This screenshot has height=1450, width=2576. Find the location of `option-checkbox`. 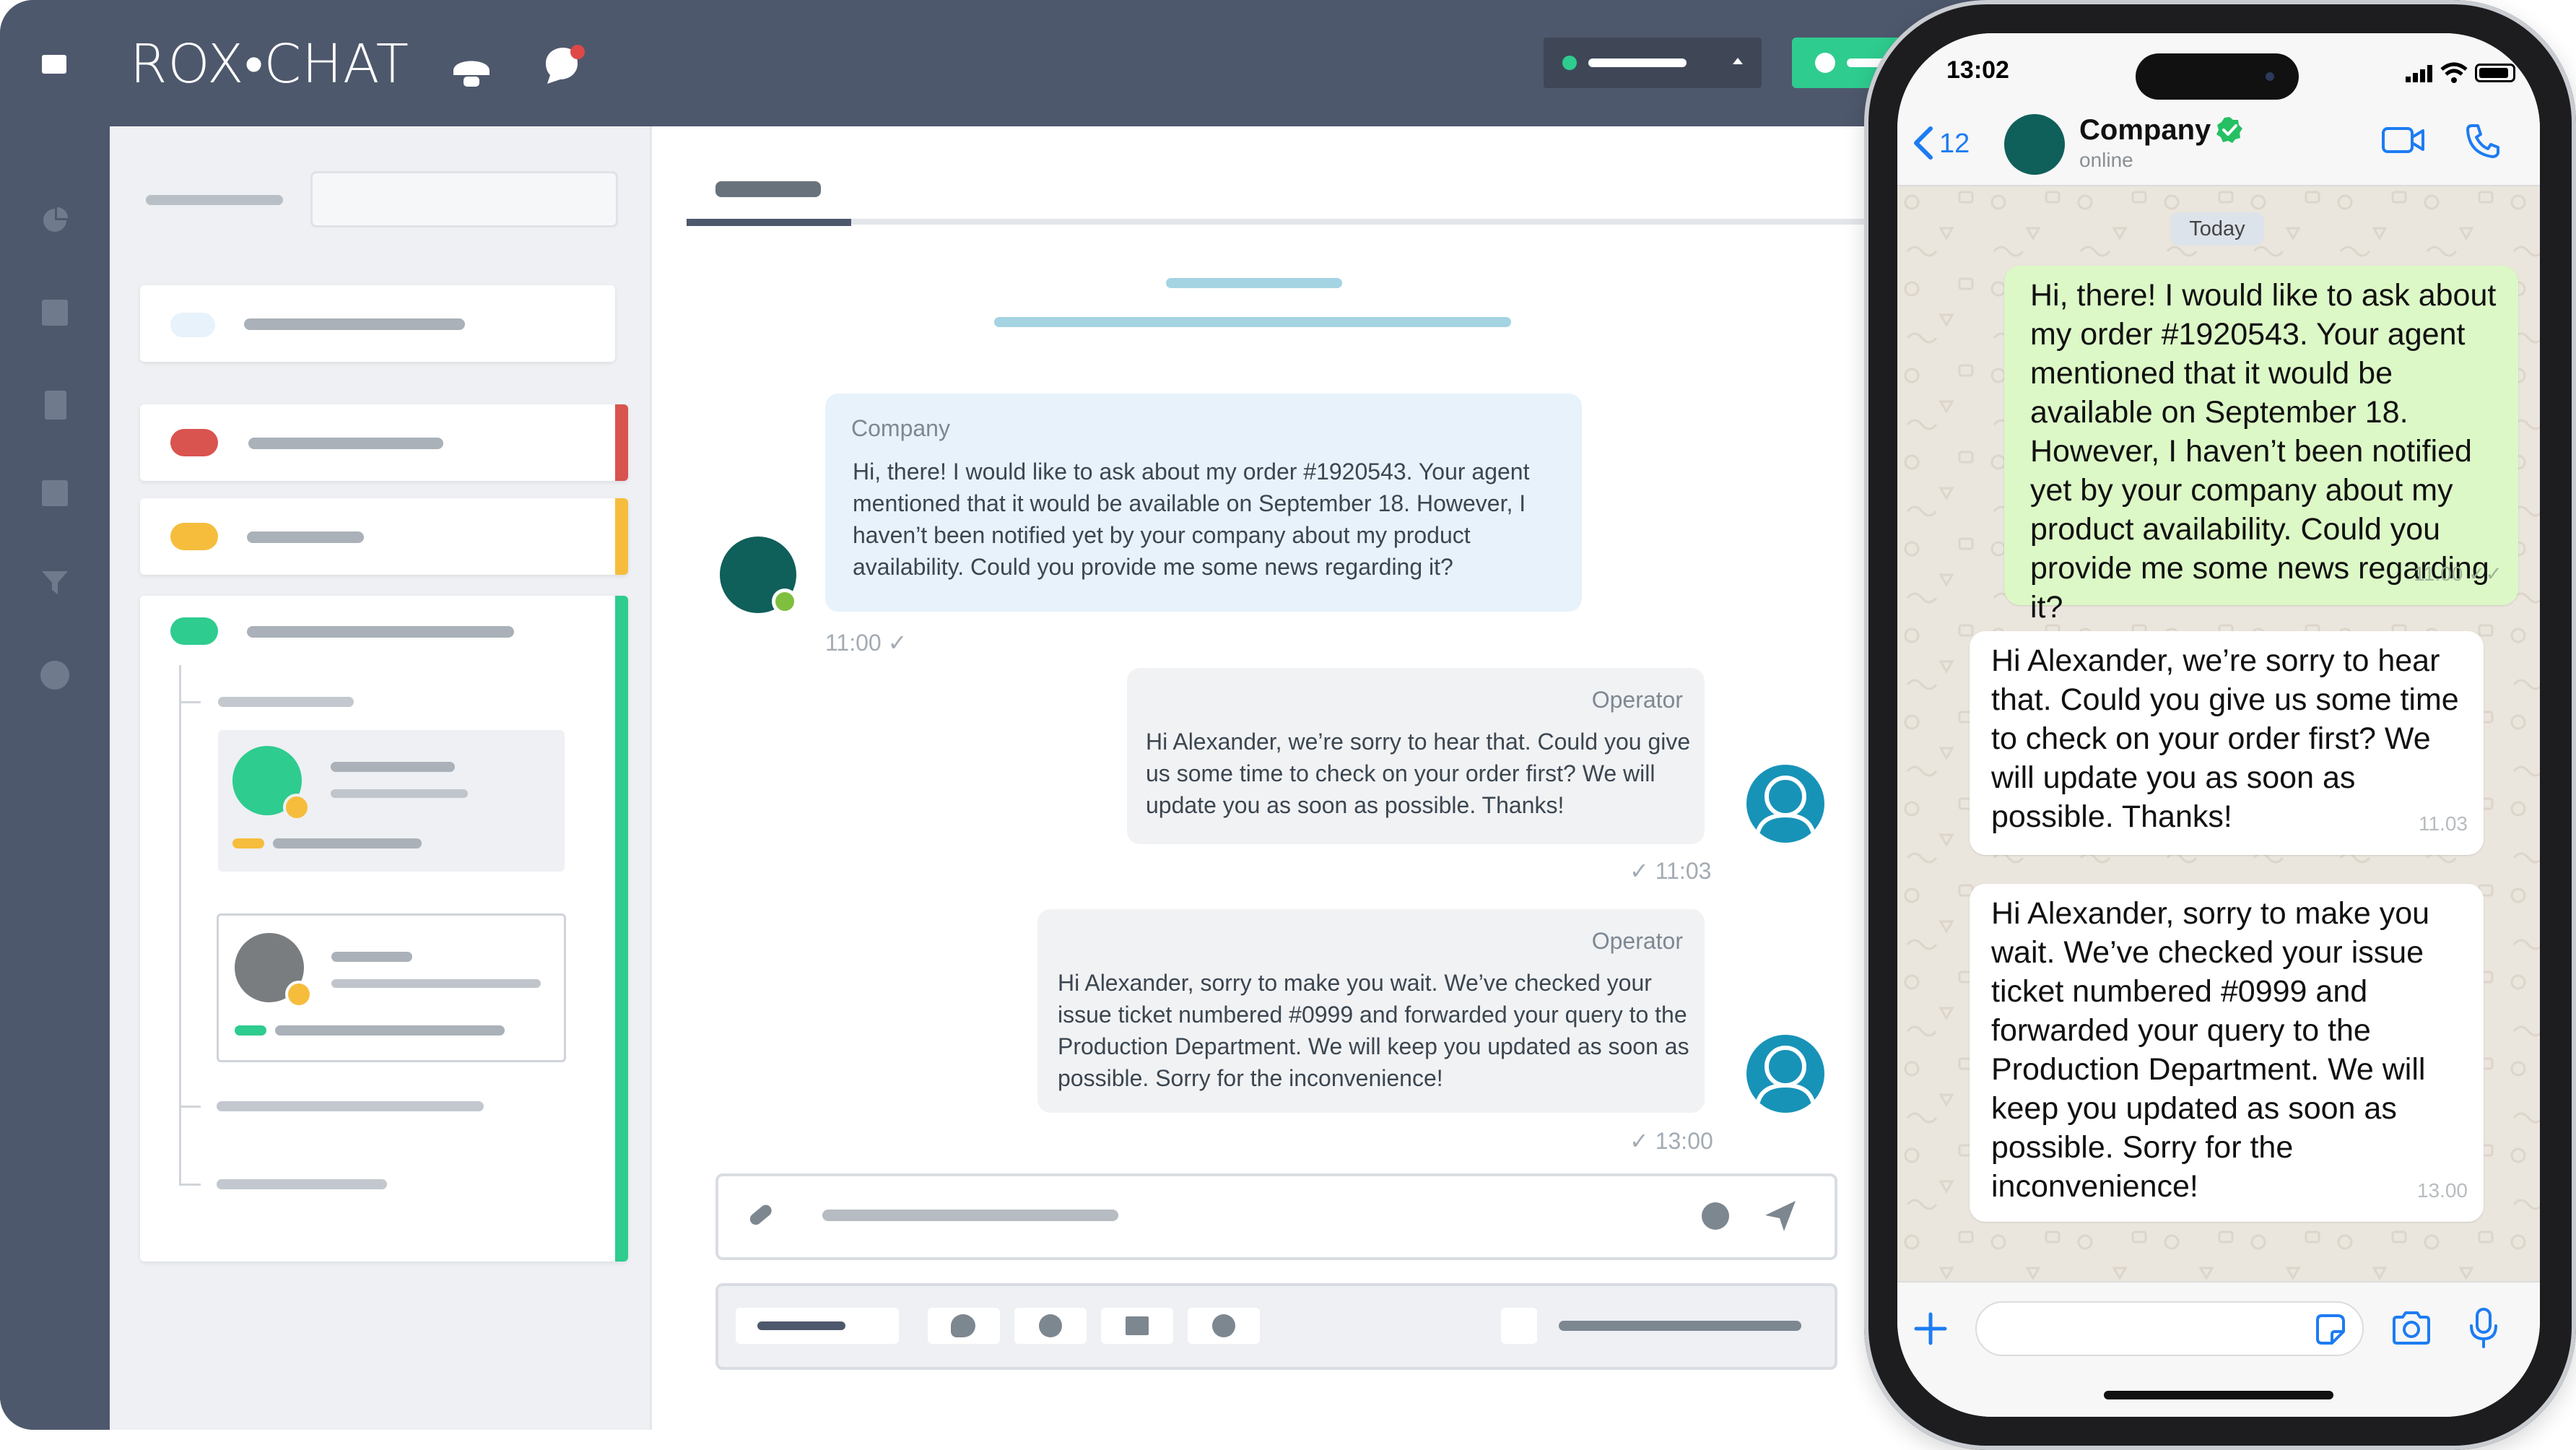

option-checkbox is located at coordinates (1519, 1326).